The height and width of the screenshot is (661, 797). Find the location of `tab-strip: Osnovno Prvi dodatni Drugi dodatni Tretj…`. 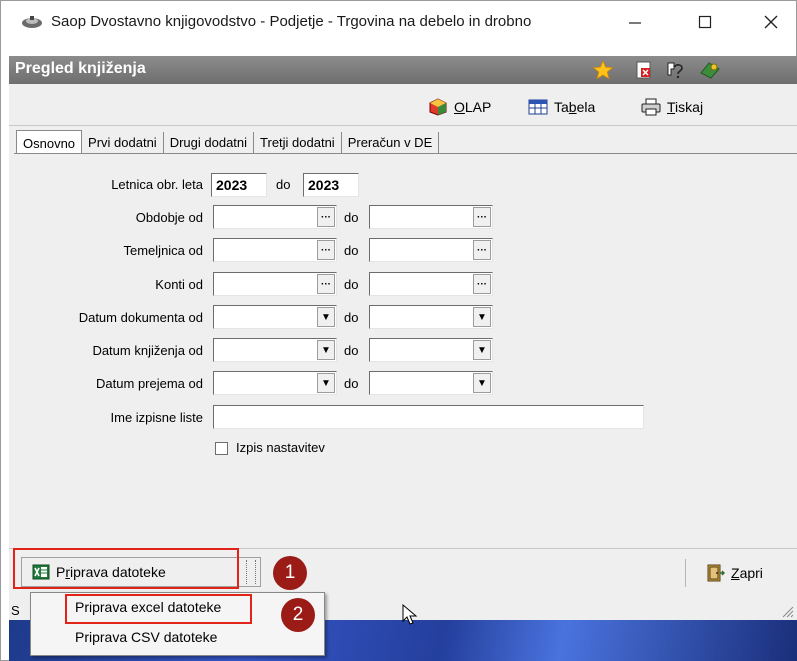

tab-strip: Osnovno Prvi dodatni Drugi dodatni Tretj… is located at coordinates (228, 141).